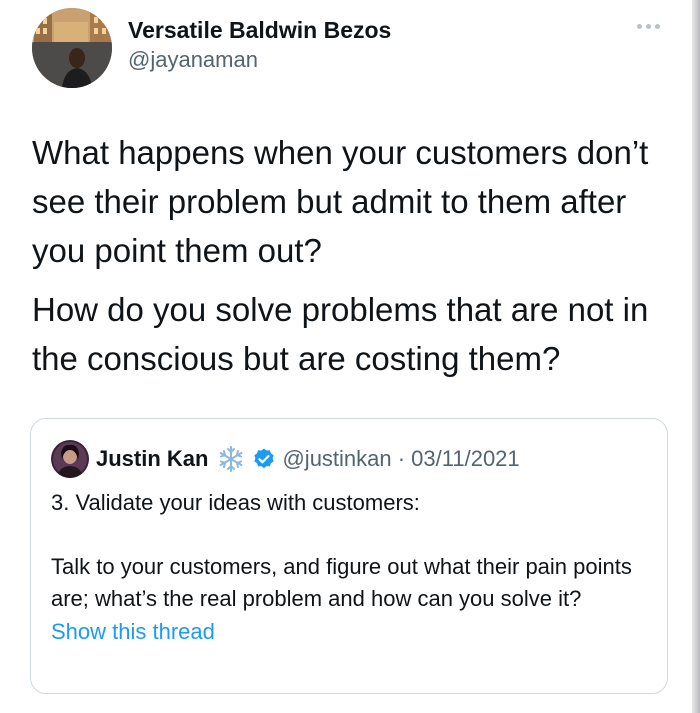  I want to click on quoted-author-name: Justin Kan, so click(152, 459).